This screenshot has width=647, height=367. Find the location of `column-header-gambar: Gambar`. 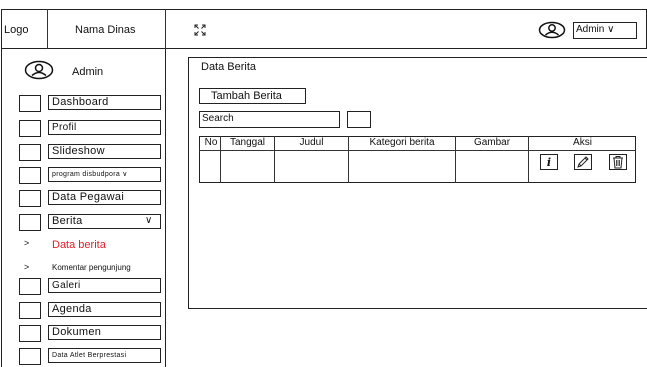

column-header-gambar: Gambar is located at coordinates (492, 142).